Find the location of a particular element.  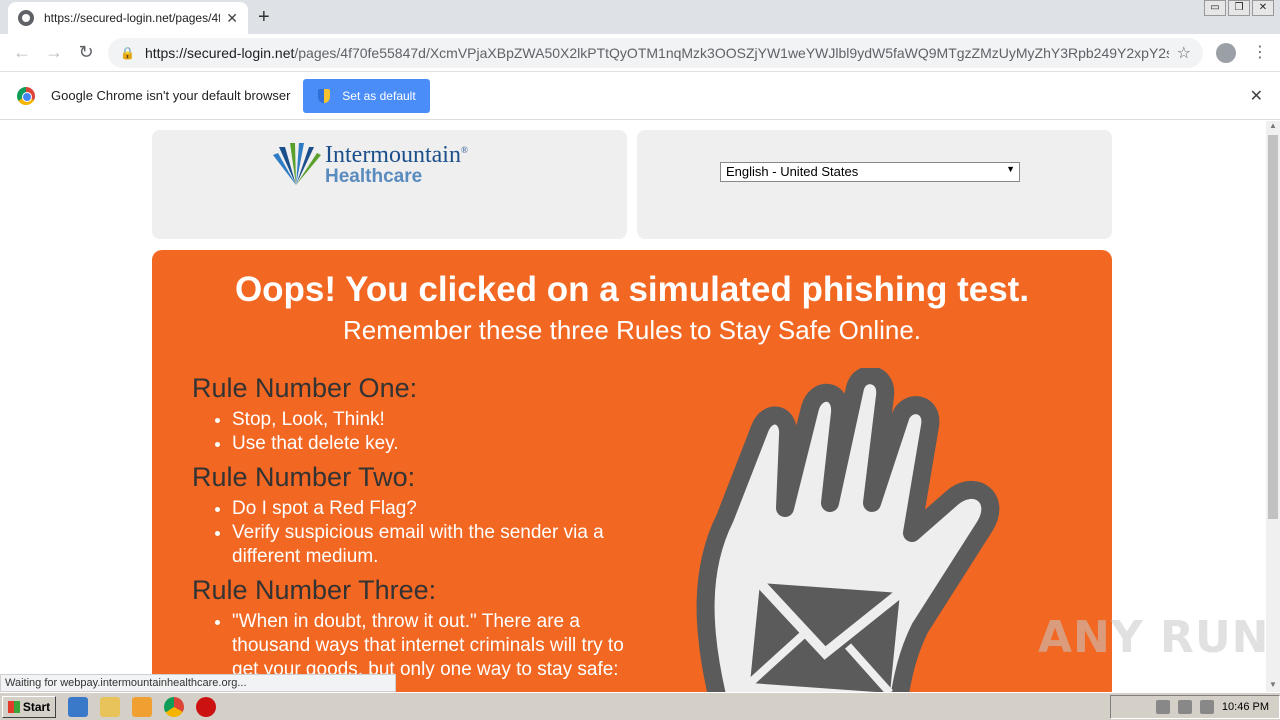

volume-icon is located at coordinates (1184, 707).